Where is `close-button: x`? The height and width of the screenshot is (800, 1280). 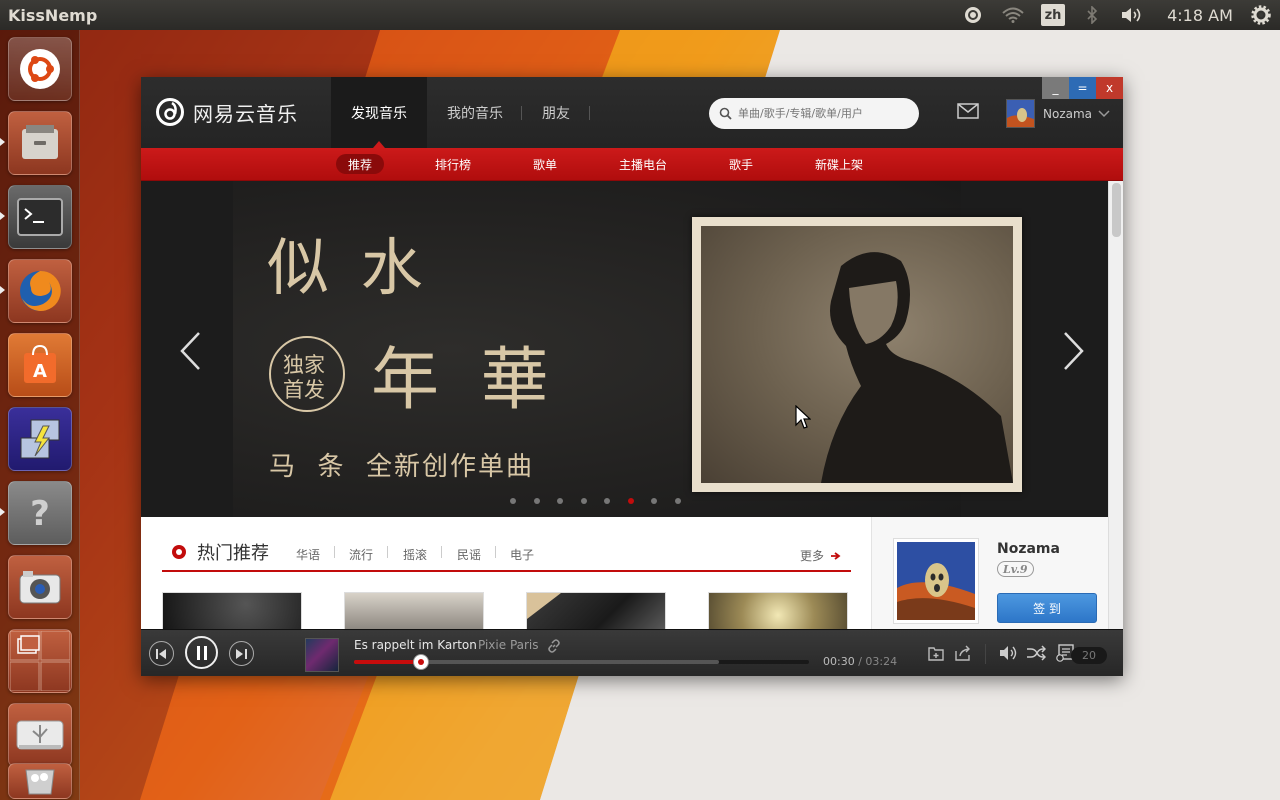 close-button: x is located at coordinates (1109, 88).